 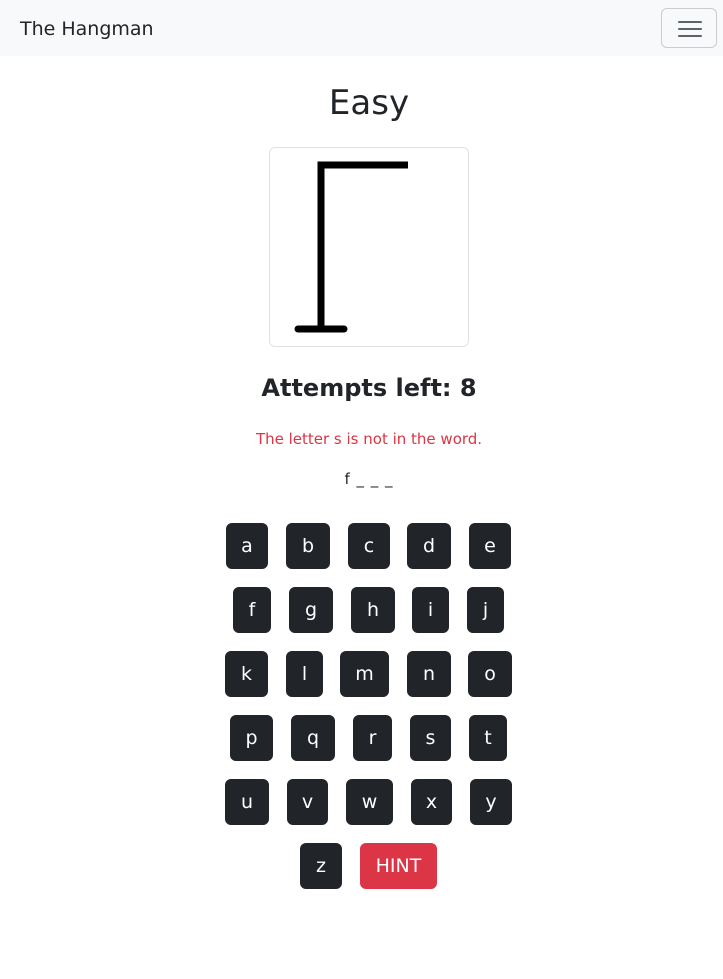 I want to click on key-o: o, so click(x=490, y=674).